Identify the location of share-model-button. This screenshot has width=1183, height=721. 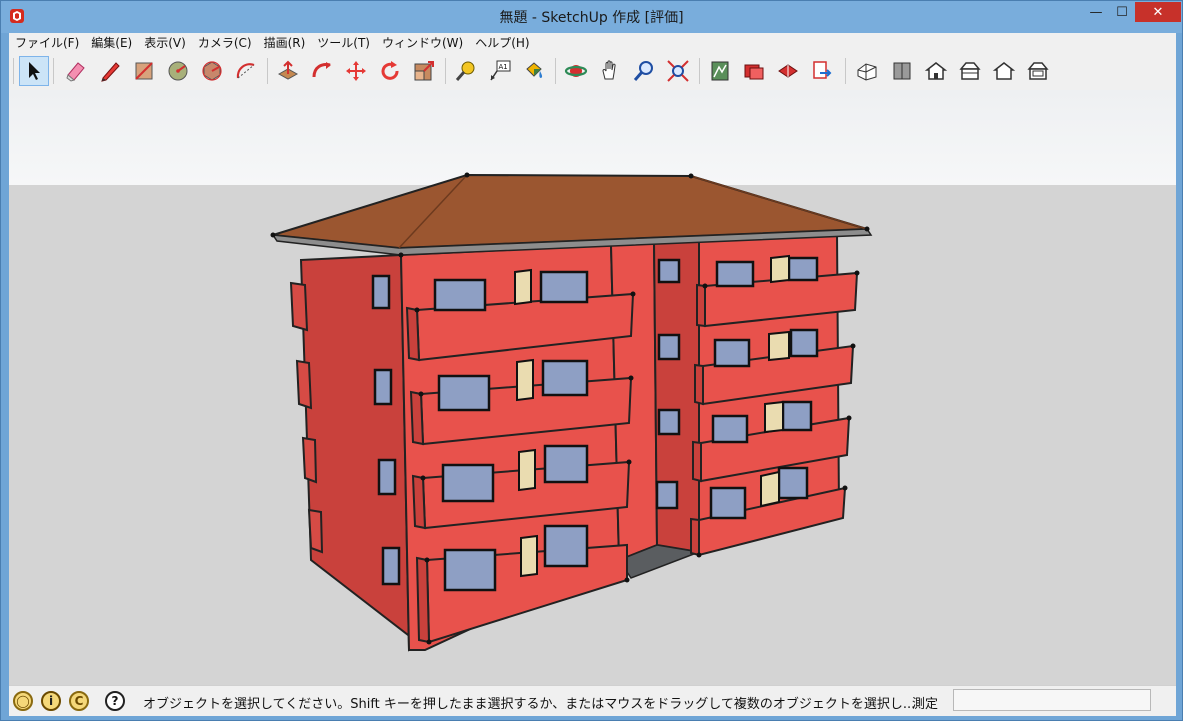
(788, 71).